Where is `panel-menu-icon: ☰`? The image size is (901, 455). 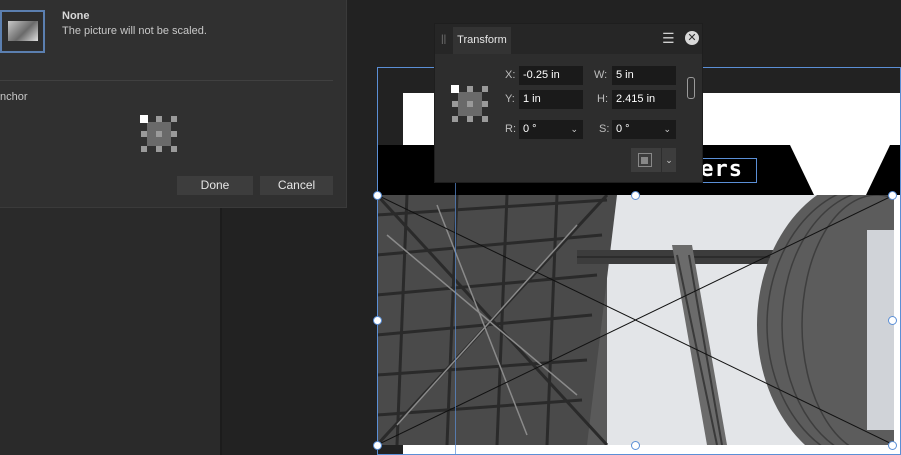 panel-menu-icon: ☰ is located at coordinates (668, 38).